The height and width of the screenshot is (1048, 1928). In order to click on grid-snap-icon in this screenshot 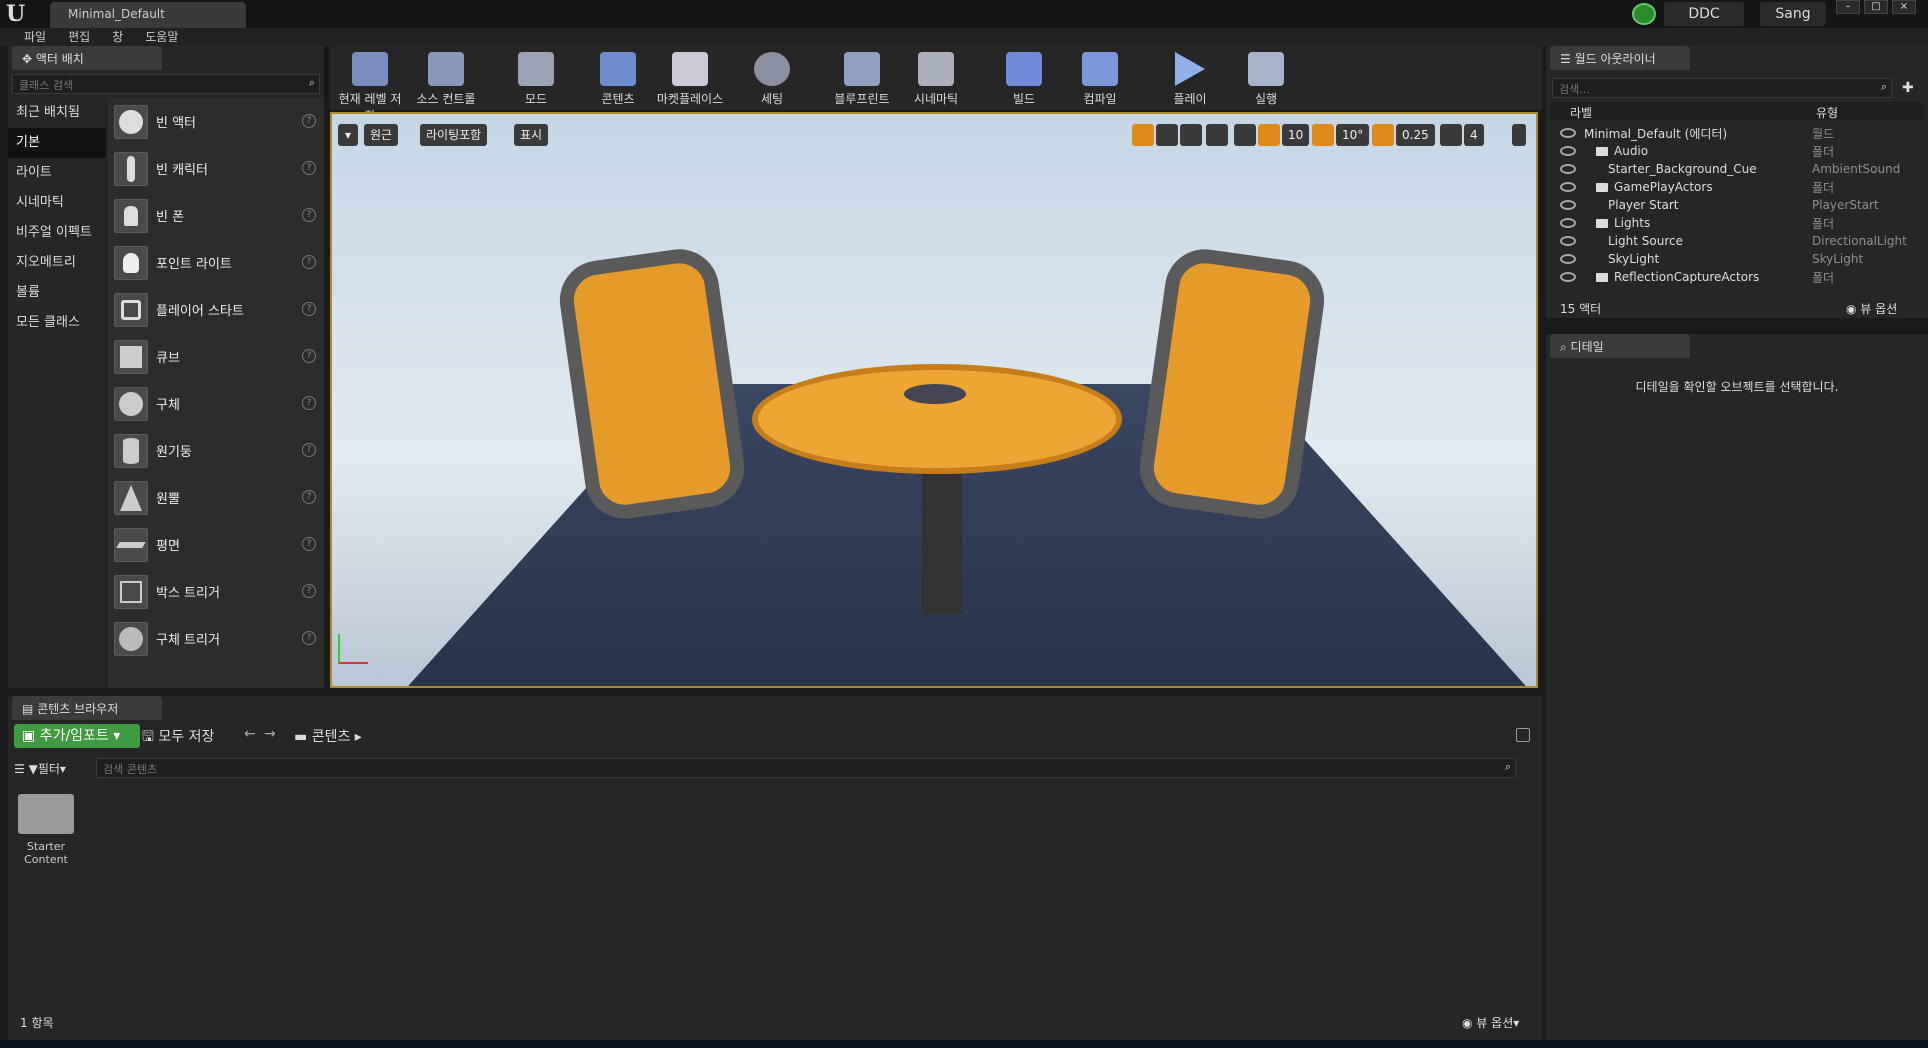, I will do `click(1269, 135)`.